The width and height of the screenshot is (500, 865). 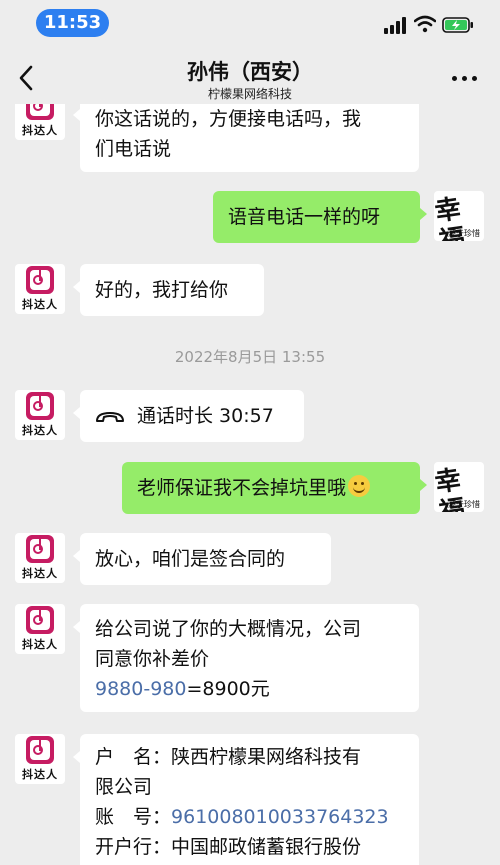 What do you see at coordinates (228, 629) in the screenshot?
I see `message-text: 给公司说了你的大概情况，公司` at bounding box center [228, 629].